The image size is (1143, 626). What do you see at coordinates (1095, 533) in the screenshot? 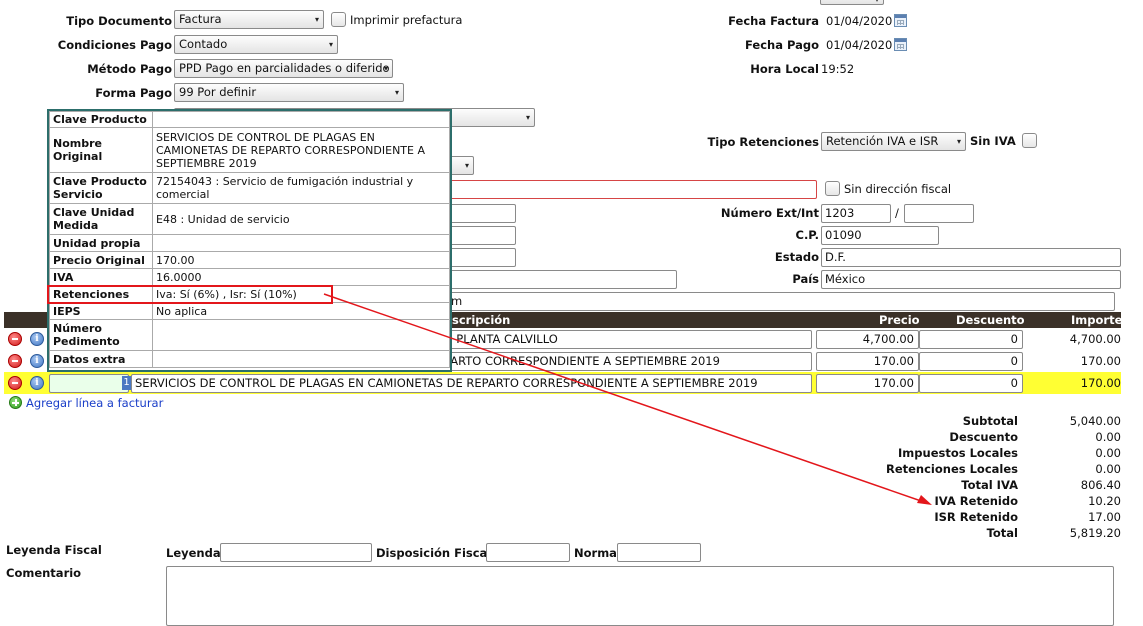
I see `total-value: 5,819.20` at bounding box center [1095, 533].